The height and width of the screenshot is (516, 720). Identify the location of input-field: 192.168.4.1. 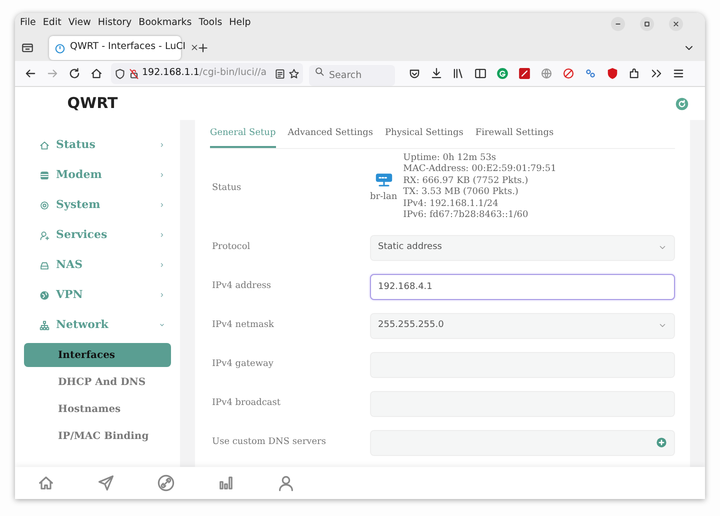
(522, 287).